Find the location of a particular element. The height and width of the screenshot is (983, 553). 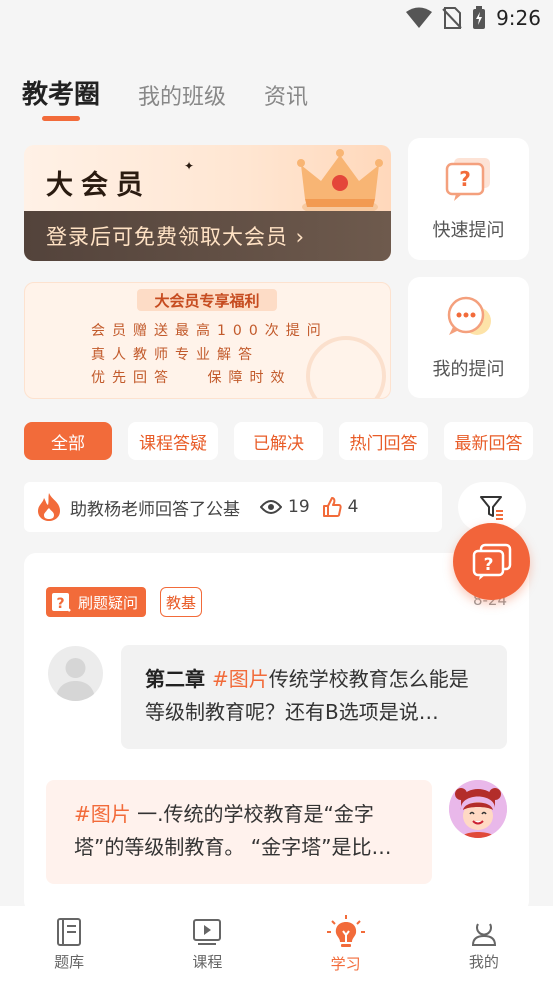

tag-question-type: ? 刷题疑问 is located at coordinates (96, 602).